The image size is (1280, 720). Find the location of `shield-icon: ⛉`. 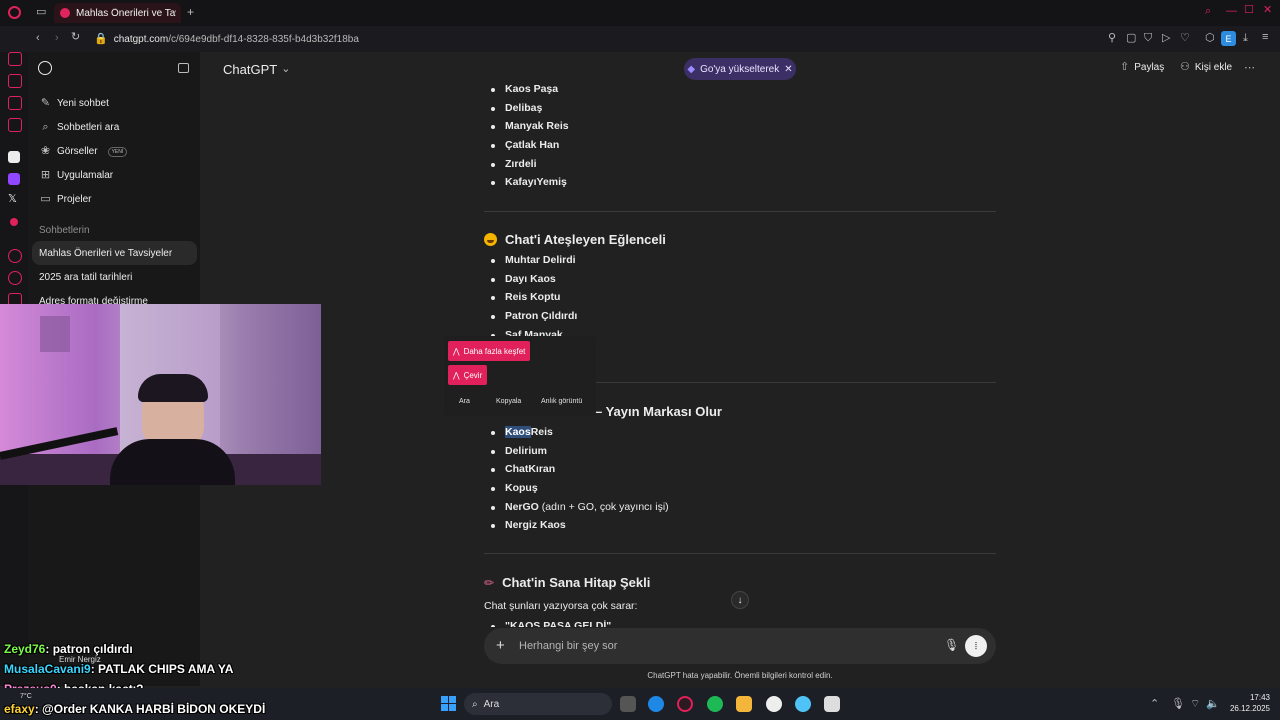

shield-icon: ⛉ is located at coordinates (1148, 38).